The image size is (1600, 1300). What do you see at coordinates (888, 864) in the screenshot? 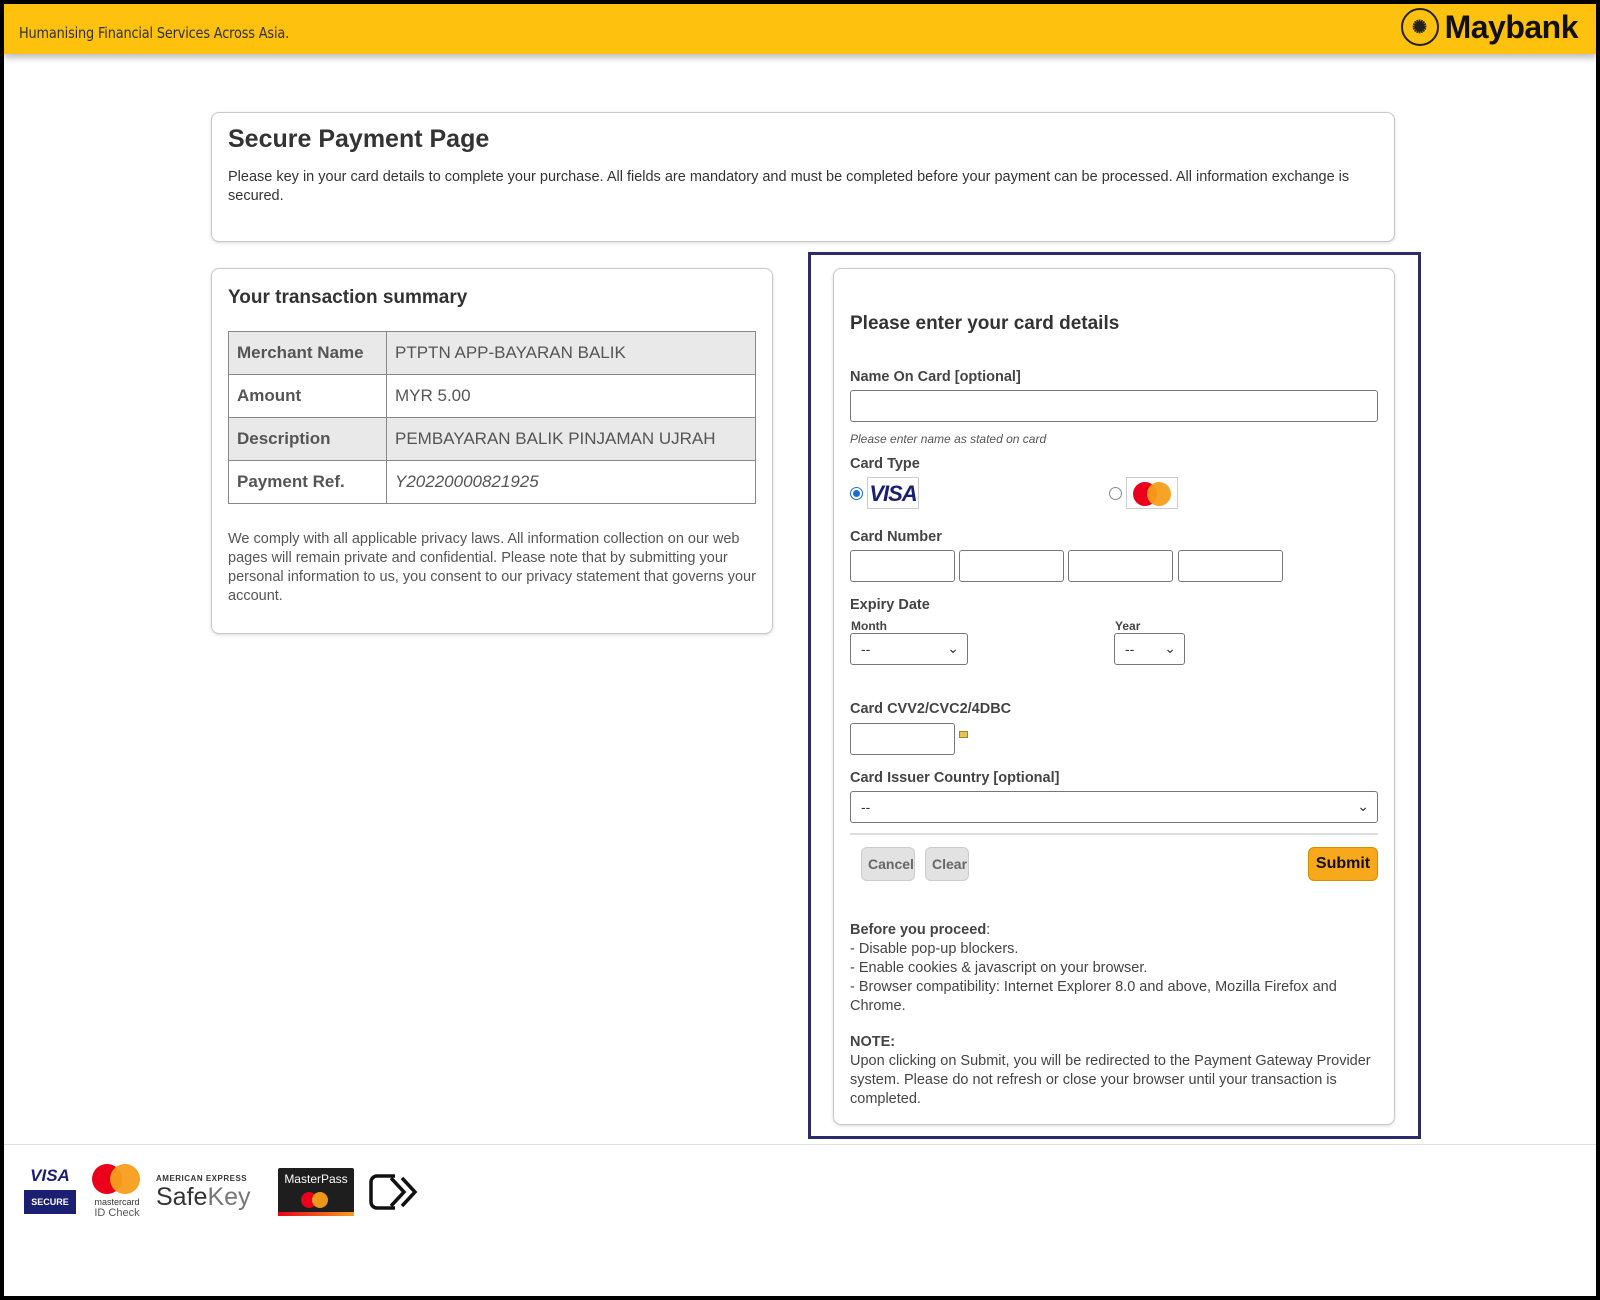
I see `cancel-button: Cancel` at bounding box center [888, 864].